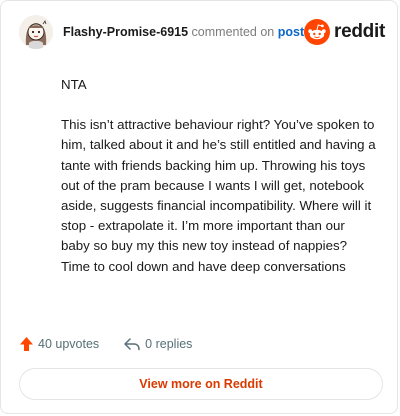 This screenshot has height=416, width=400. Describe the element at coordinates (105, 344) in the screenshot. I see `comment-actions: 40 upvotes 0 replies` at that location.